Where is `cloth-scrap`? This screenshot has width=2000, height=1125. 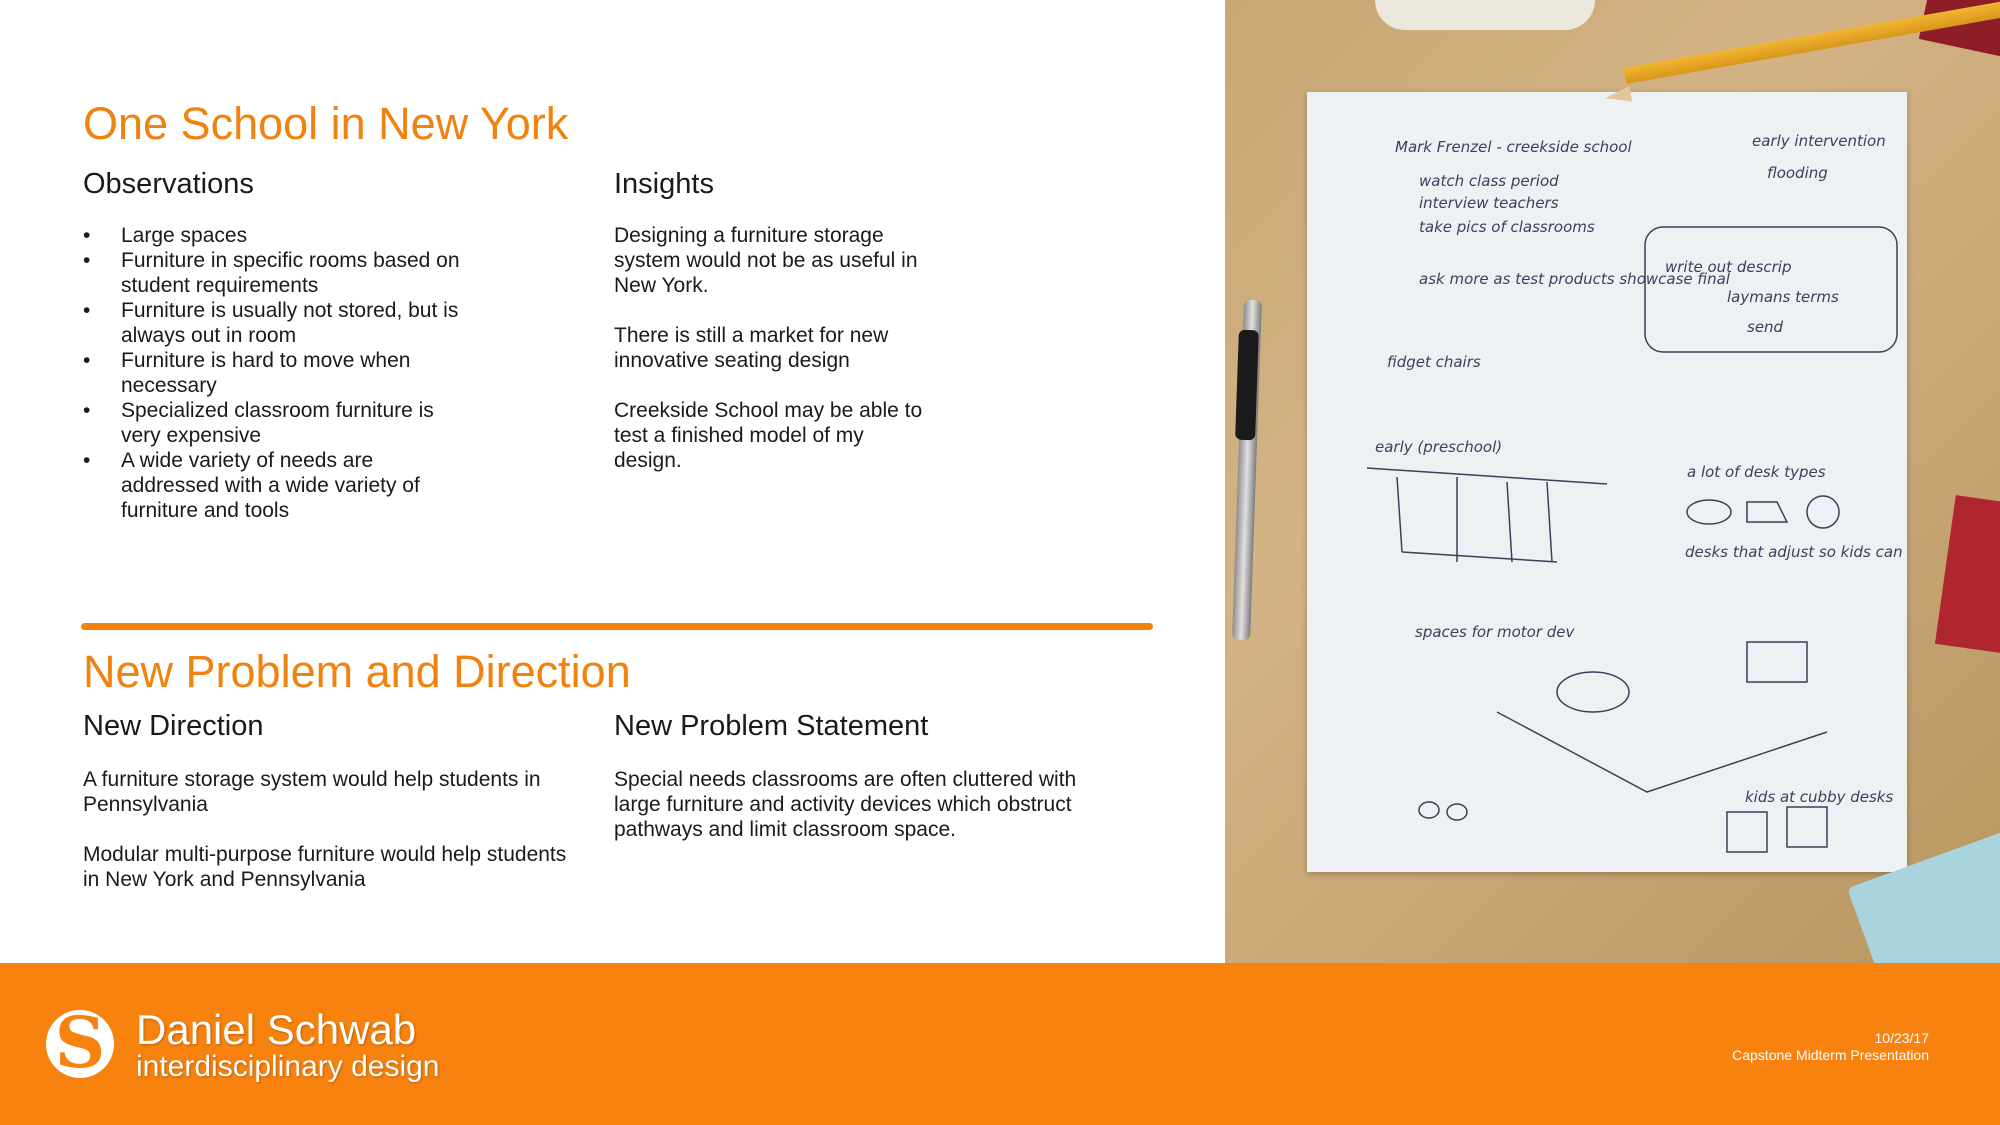 cloth-scrap is located at coordinates (1485, 15).